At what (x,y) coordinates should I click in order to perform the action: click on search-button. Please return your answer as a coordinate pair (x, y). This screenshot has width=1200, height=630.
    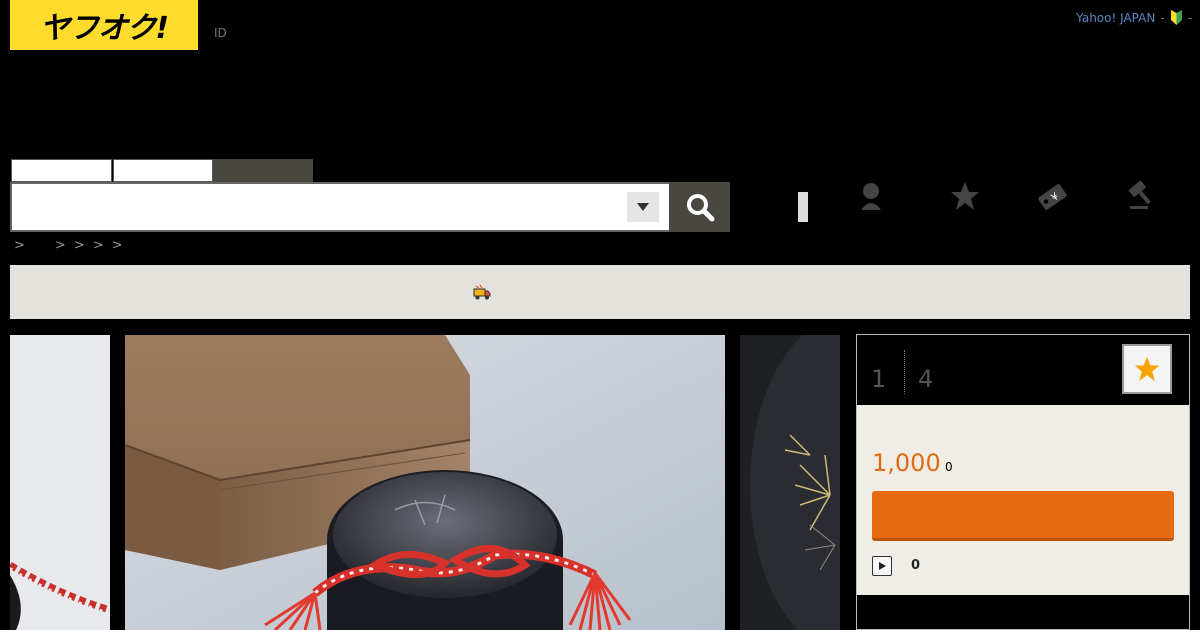
    Looking at the image, I should click on (699, 207).